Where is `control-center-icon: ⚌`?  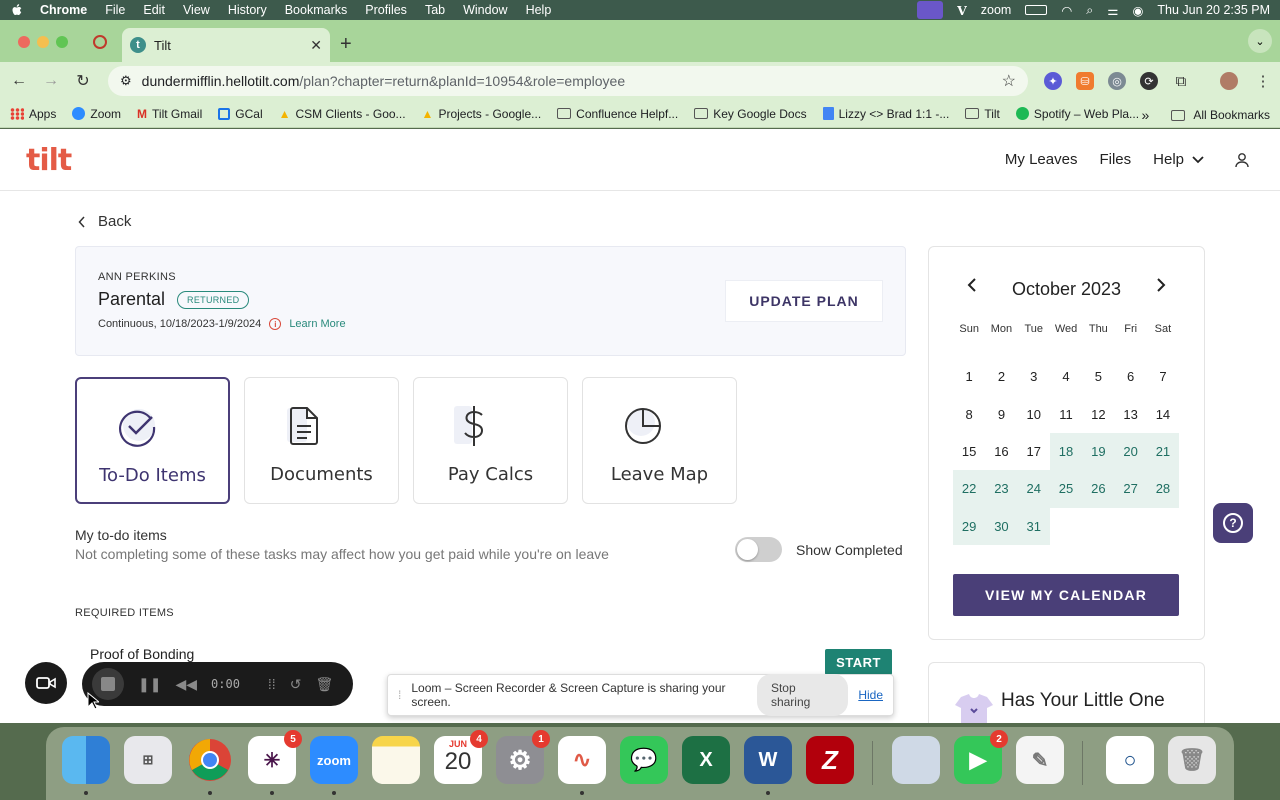
control-center-icon: ⚌ is located at coordinates (1112, 10).